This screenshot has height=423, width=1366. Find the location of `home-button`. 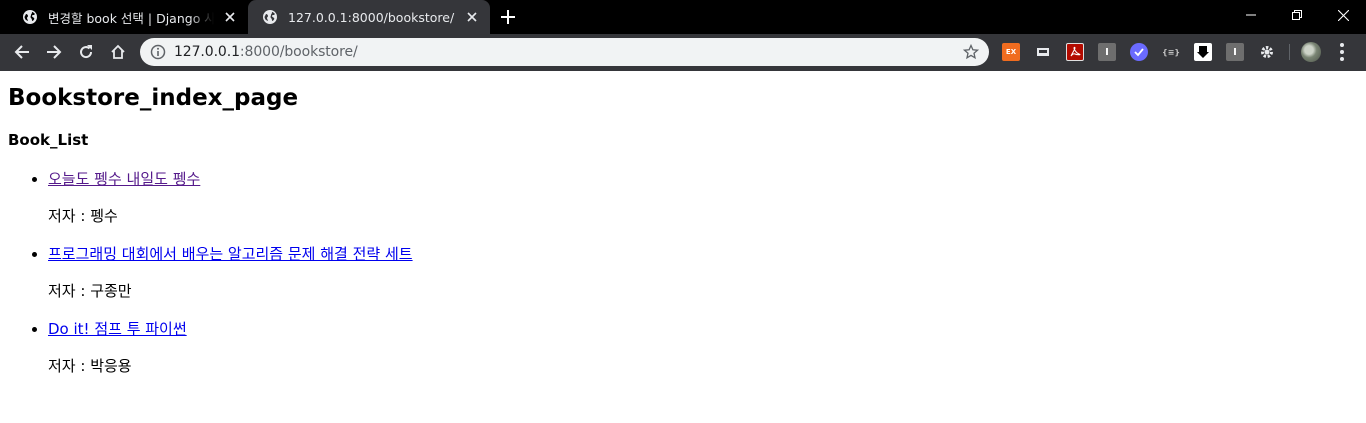

home-button is located at coordinates (118, 52).